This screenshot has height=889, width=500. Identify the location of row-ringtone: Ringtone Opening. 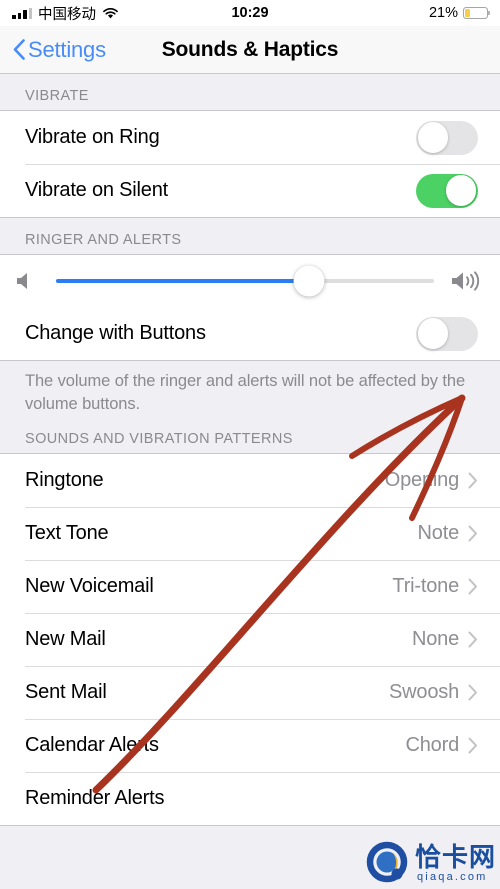
(250, 480).